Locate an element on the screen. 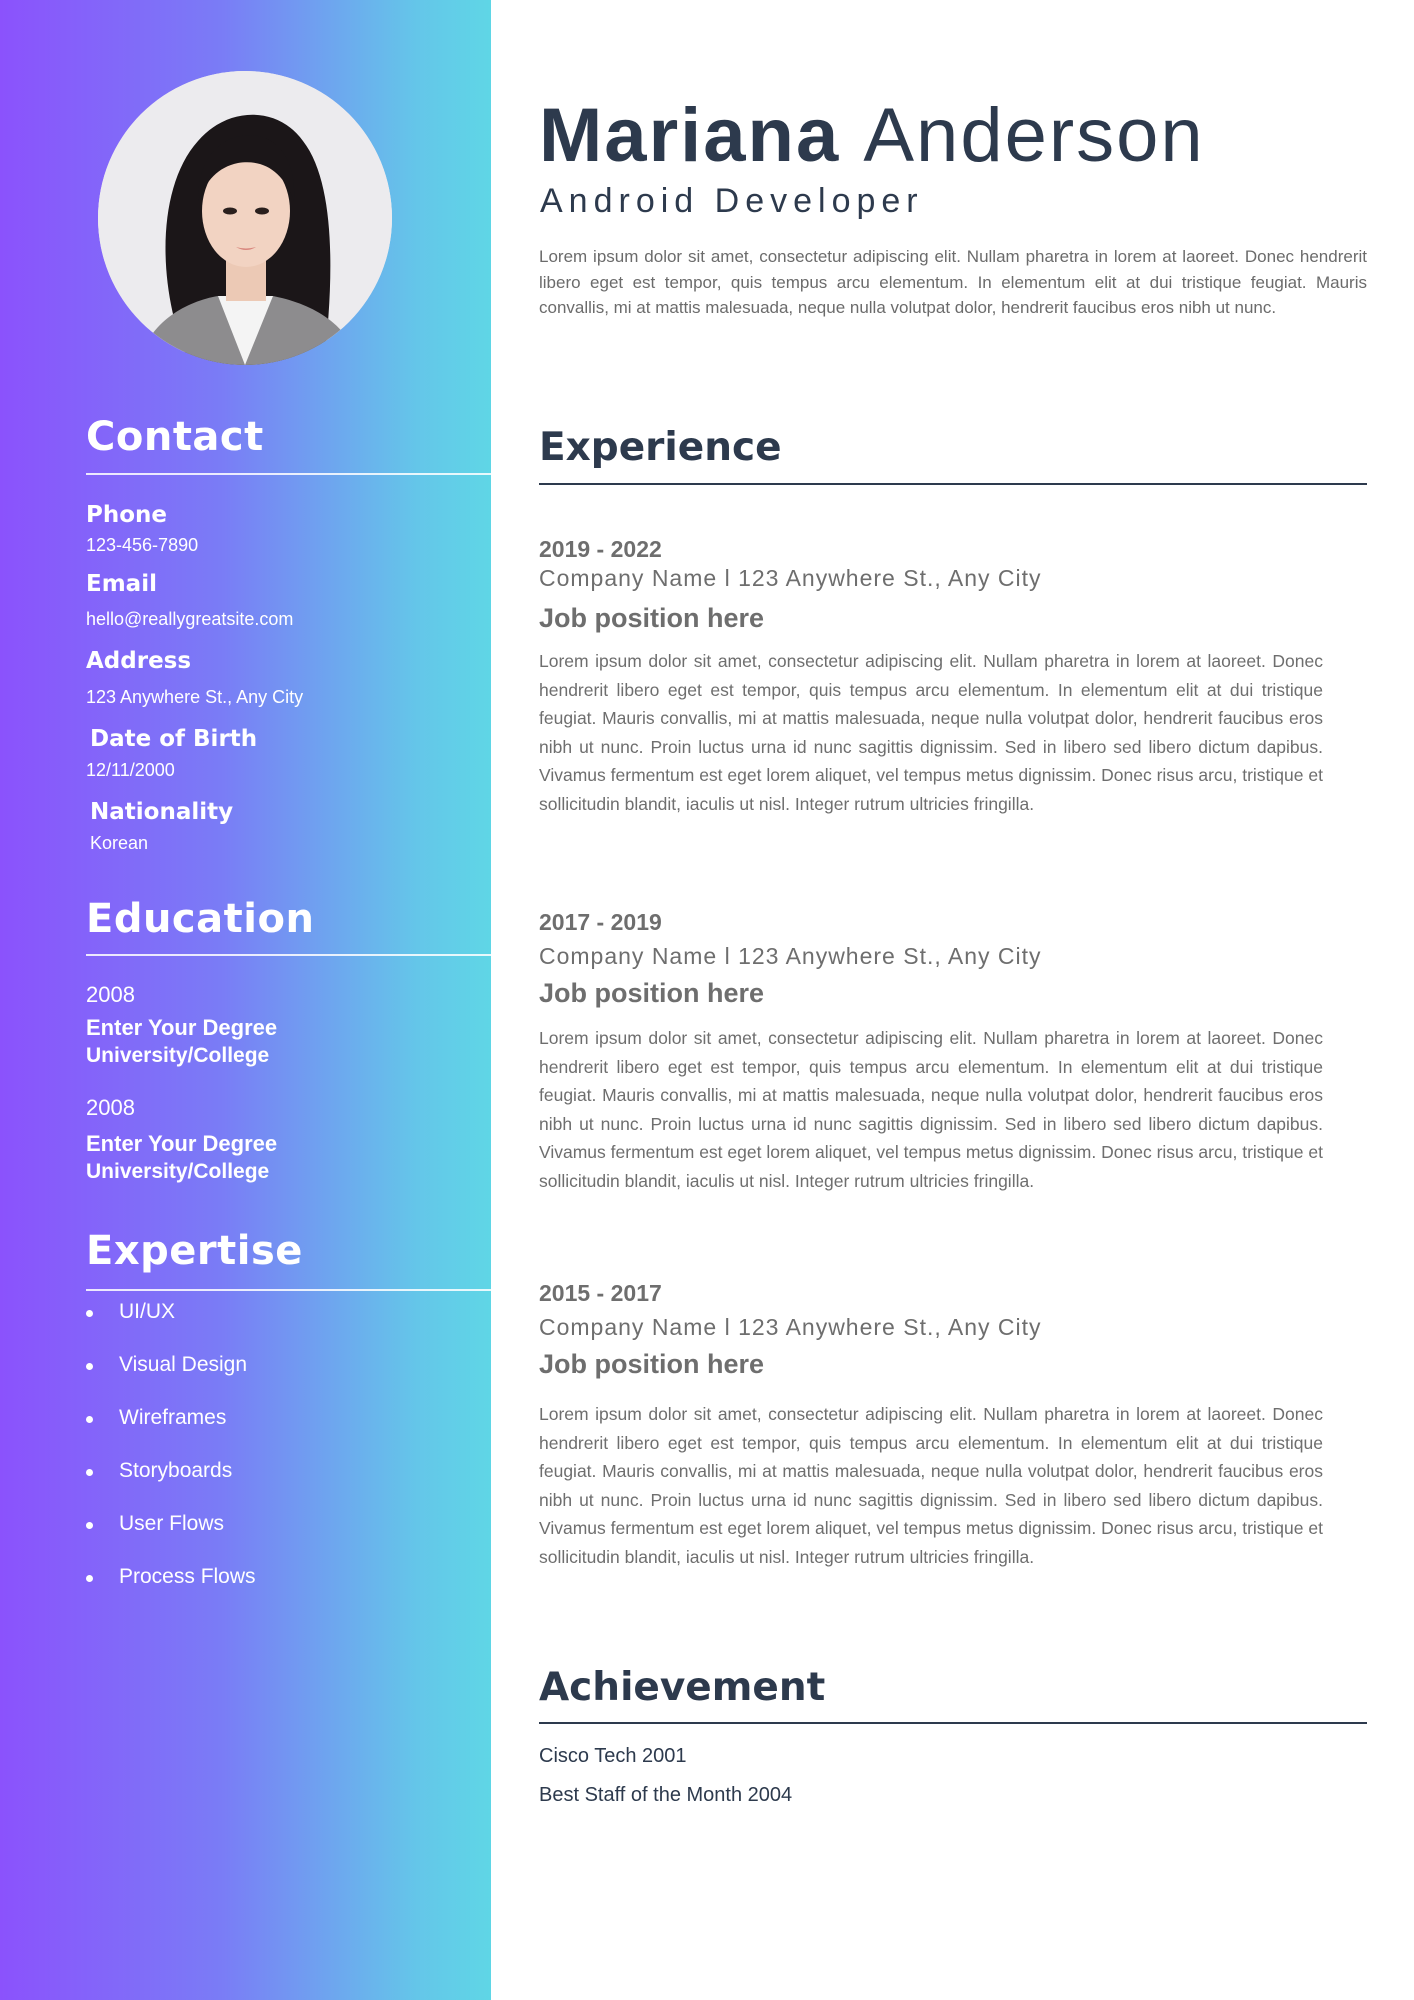 The width and height of the screenshot is (1414, 2000). achievement-heading: Achievement is located at coordinates (682, 1687).